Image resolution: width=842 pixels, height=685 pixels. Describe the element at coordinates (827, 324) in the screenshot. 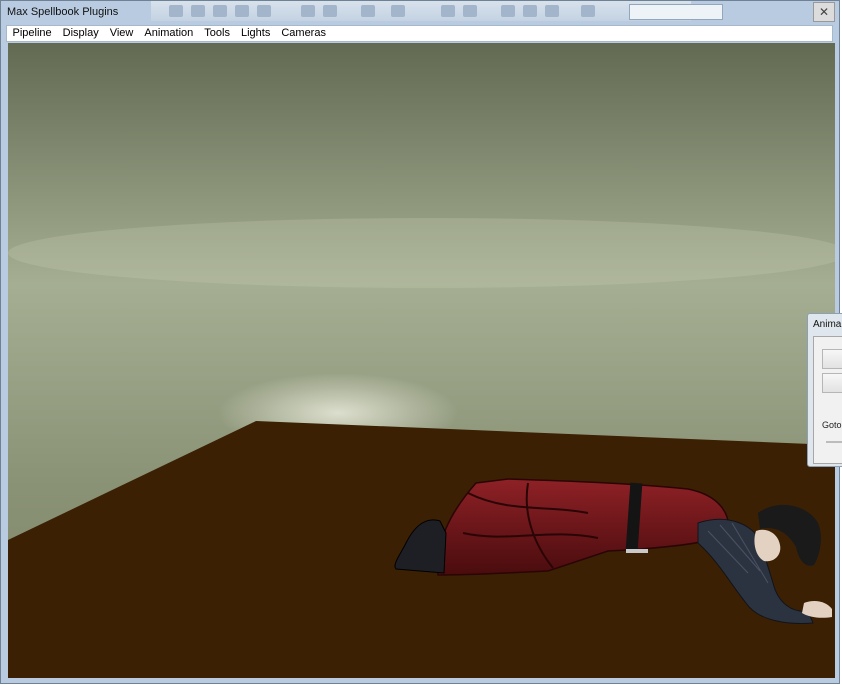

I see `panel-title: Anima` at that location.